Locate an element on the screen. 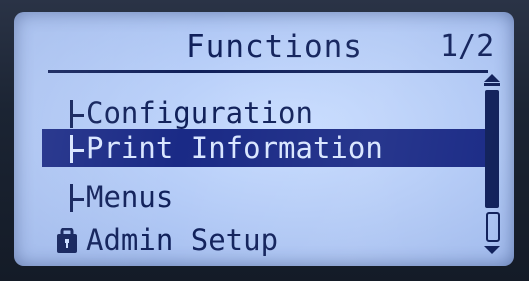  scroll-track-cap is located at coordinates (492, 84).